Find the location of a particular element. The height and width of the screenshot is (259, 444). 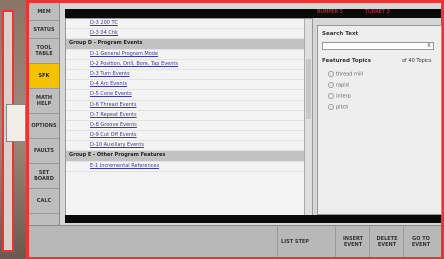

list-scrollbar is located at coordinates (308, 117).